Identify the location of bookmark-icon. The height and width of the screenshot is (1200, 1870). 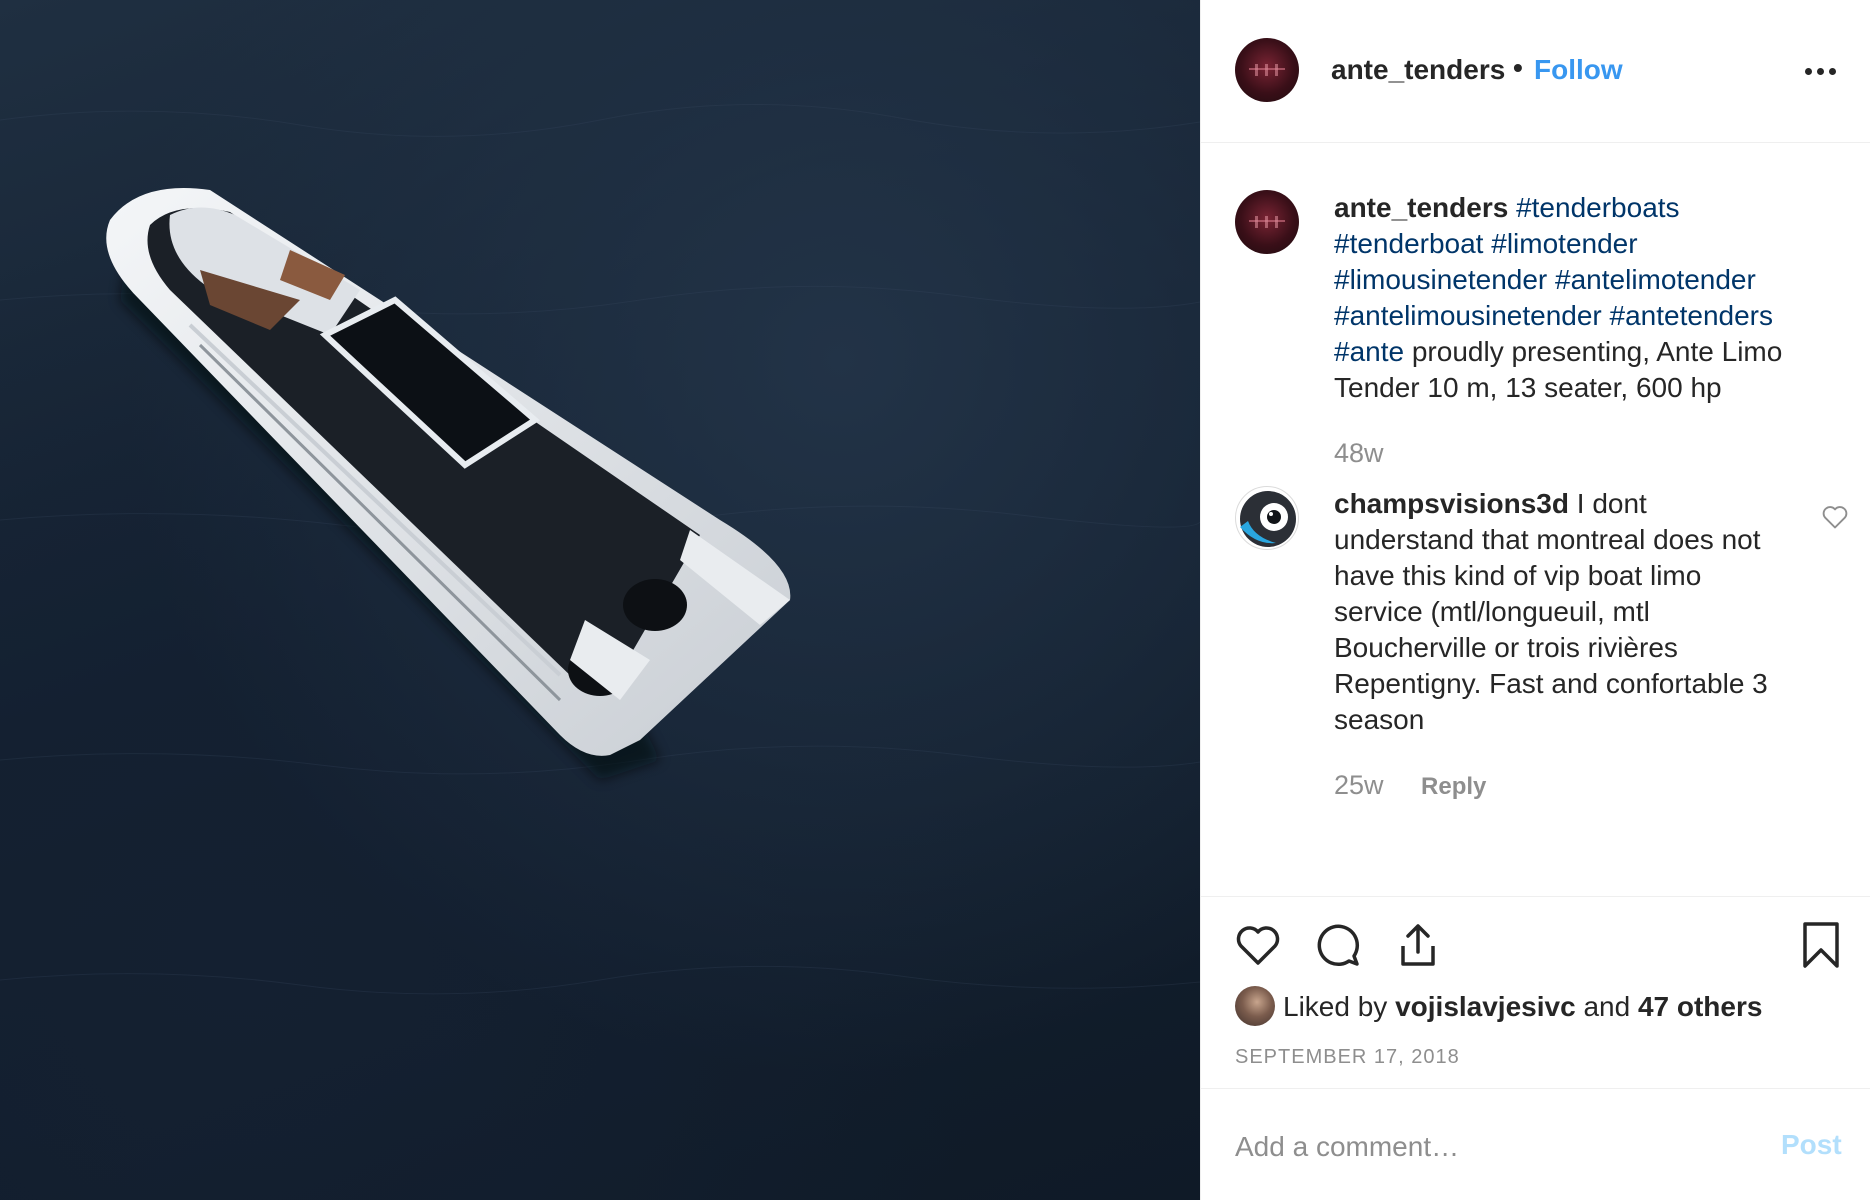
(1821, 945).